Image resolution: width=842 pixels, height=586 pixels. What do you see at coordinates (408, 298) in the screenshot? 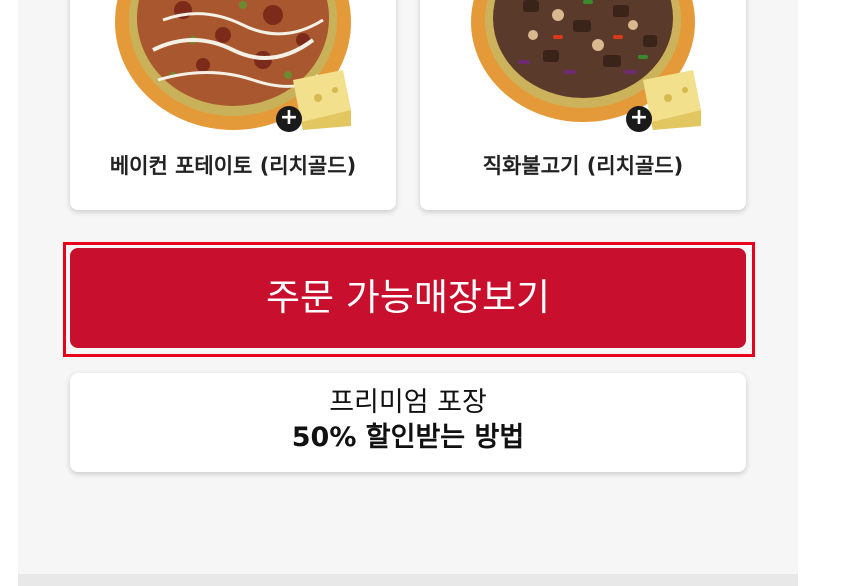
I see `find-store-button: 주문 가능매장보기` at bounding box center [408, 298].